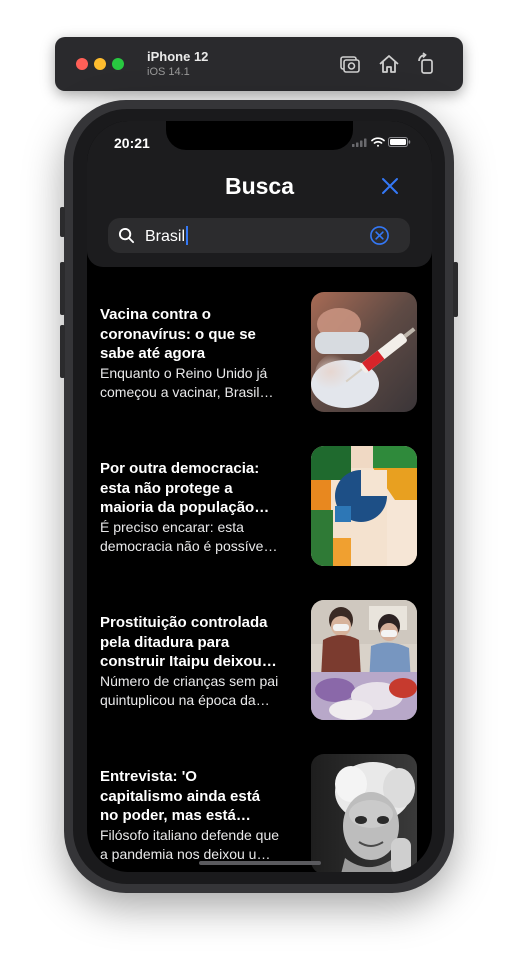 Image resolution: width=518 pixels, height=967 pixels. I want to click on home-icon, so click(389, 64).